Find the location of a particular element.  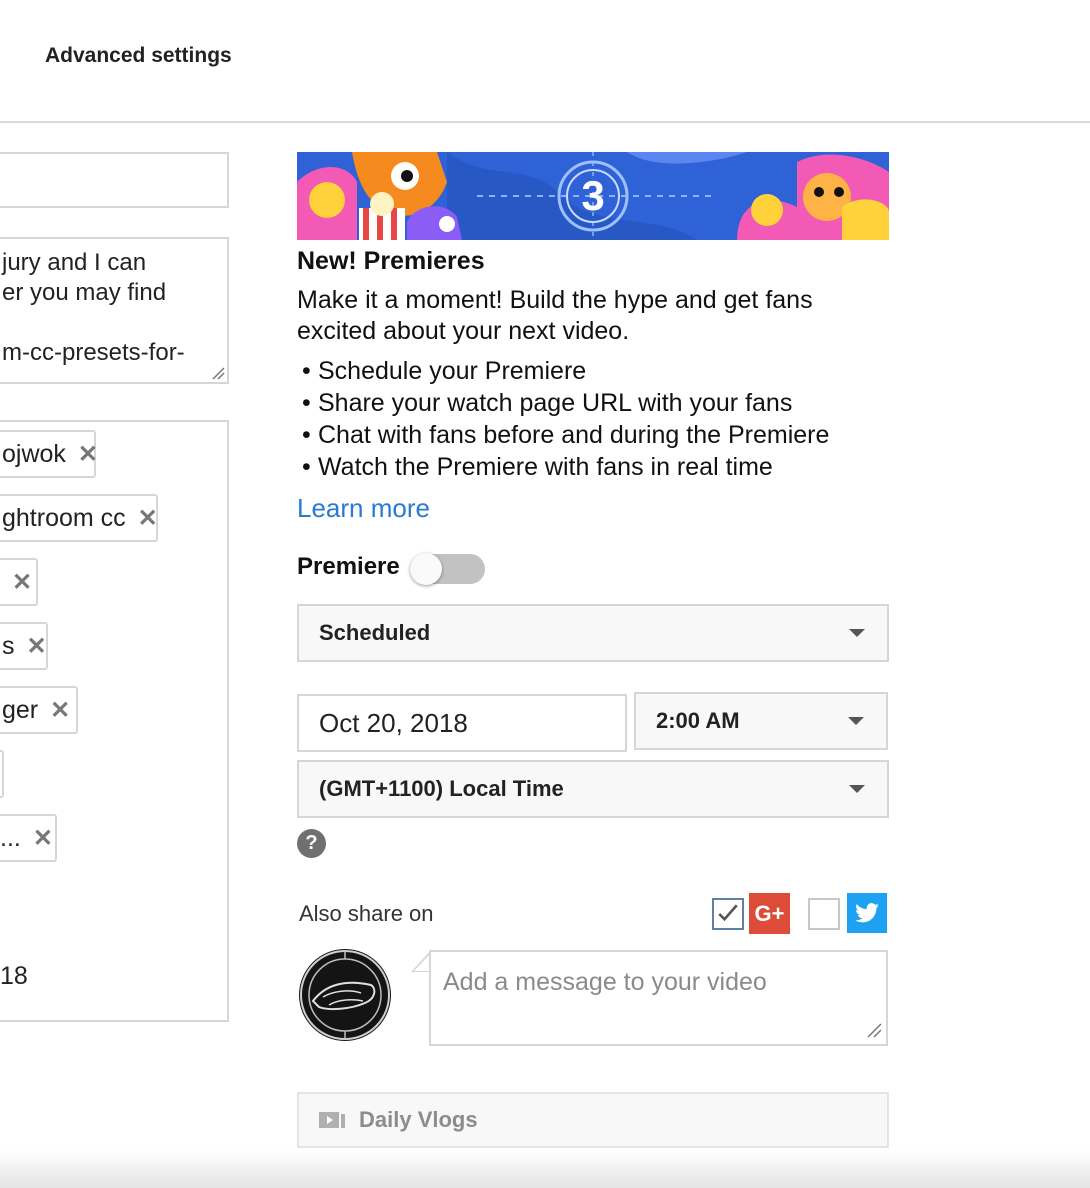

also-share-label: Also share on is located at coordinates (366, 913).